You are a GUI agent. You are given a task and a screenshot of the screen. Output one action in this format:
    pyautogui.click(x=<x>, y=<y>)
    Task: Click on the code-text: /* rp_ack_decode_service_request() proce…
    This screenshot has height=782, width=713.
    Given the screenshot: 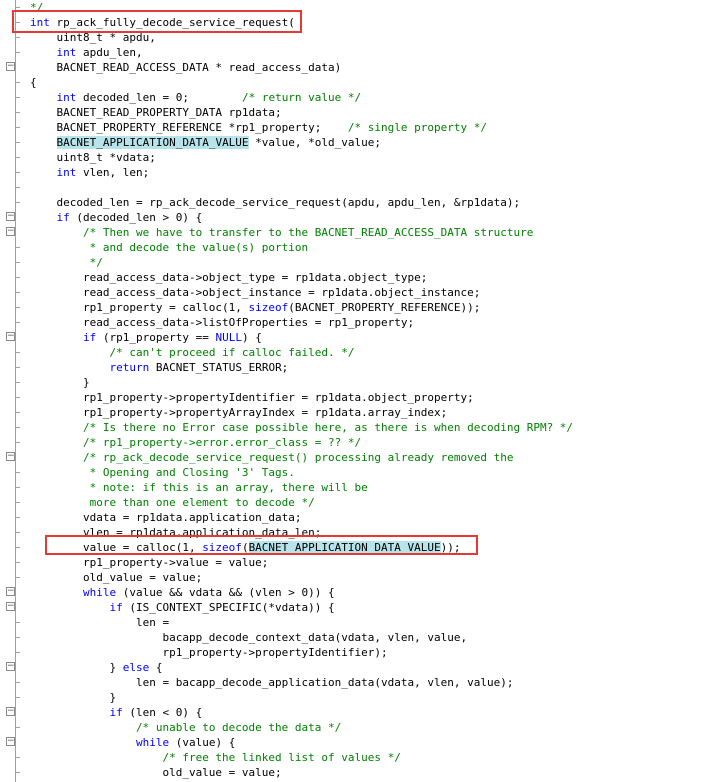 What is the action you would take?
    pyautogui.click(x=271, y=457)
    